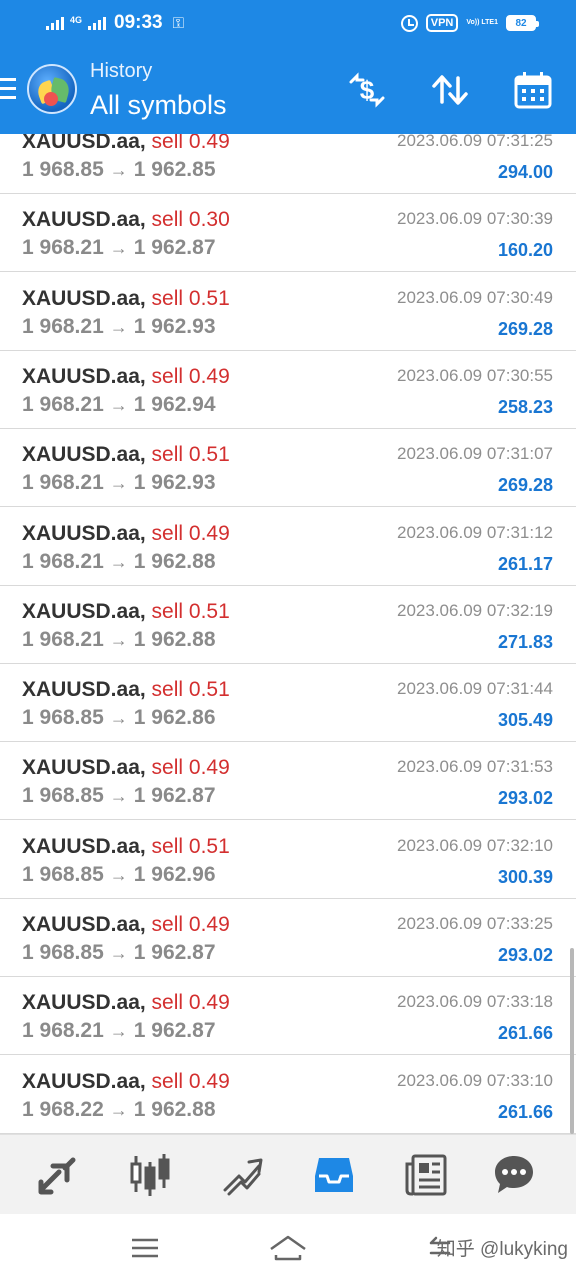 This screenshot has height=1280, width=576. What do you see at coordinates (58, 1175) in the screenshot?
I see `quotes-arrows-icon` at bounding box center [58, 1175].